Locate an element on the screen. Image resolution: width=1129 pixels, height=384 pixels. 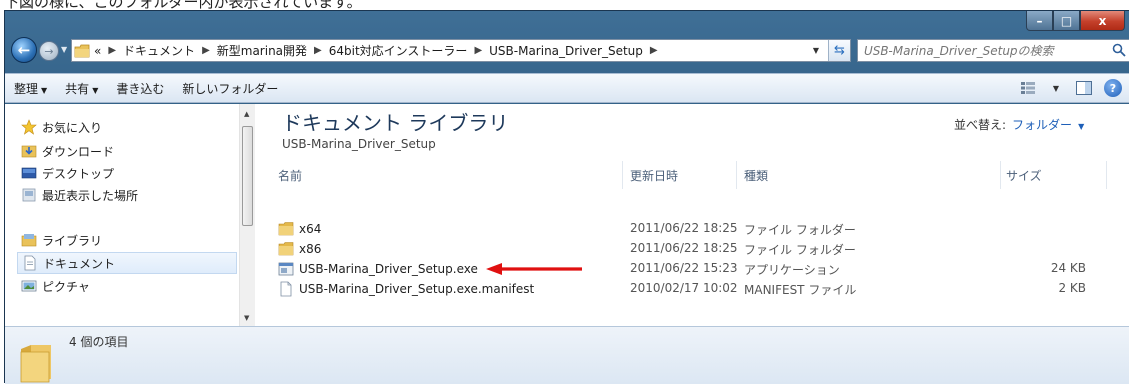
nav-downloads: ダウンロード is located at coordinates (67, 151).